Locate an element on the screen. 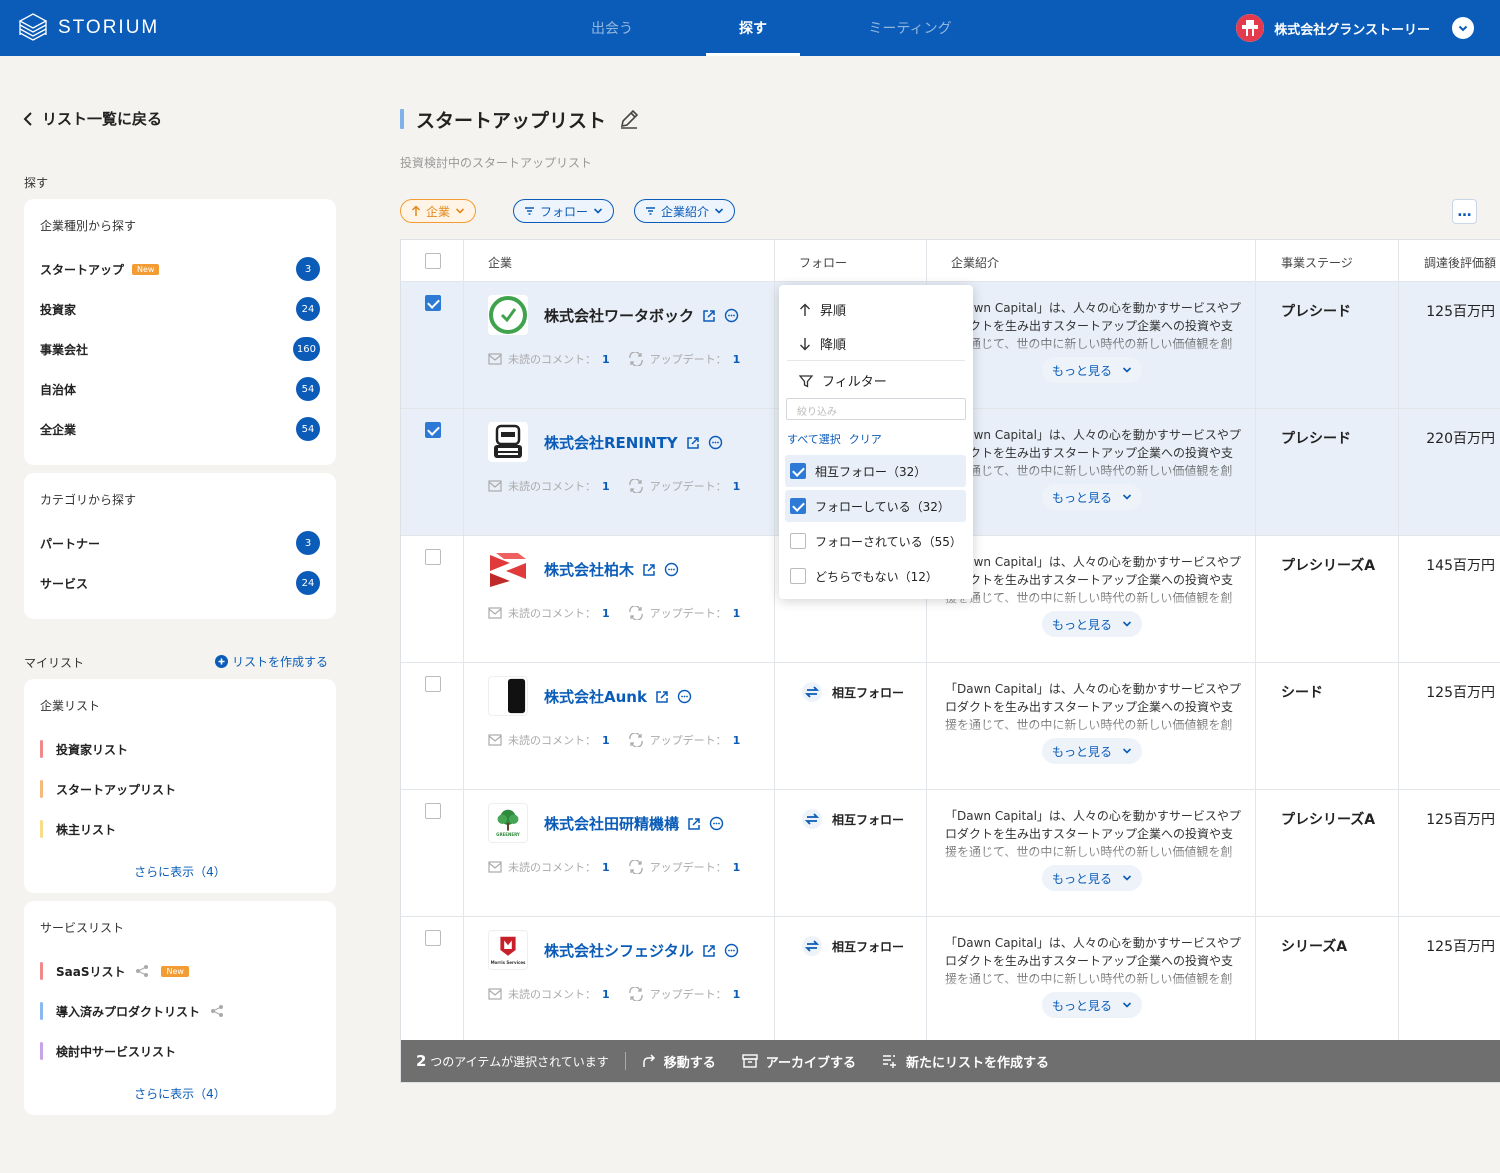  filter-chip-intro: 企業紹介 is located at coordinates (685, 211).